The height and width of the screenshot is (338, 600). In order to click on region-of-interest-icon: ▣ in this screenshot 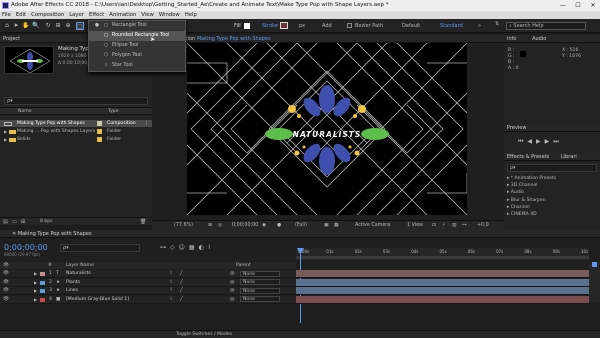, I will do `click(326, 225)`.